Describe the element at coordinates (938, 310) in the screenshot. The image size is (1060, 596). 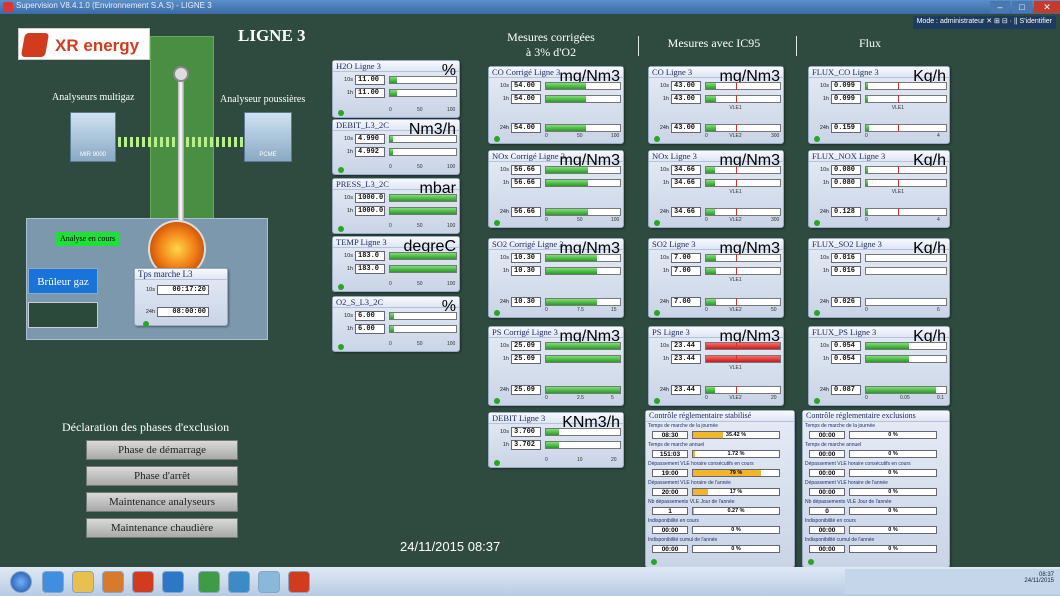
I see `scale-label: 6` at that location.